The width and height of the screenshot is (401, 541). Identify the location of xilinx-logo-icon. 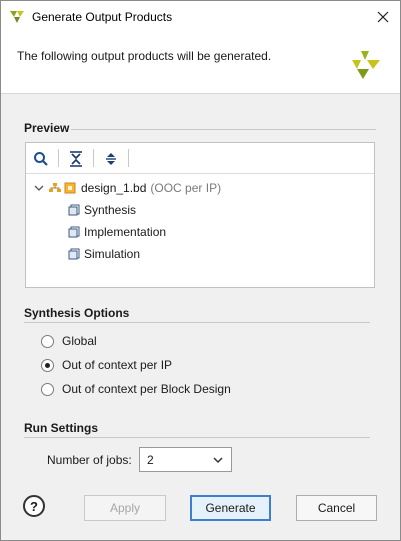
(366, 65).